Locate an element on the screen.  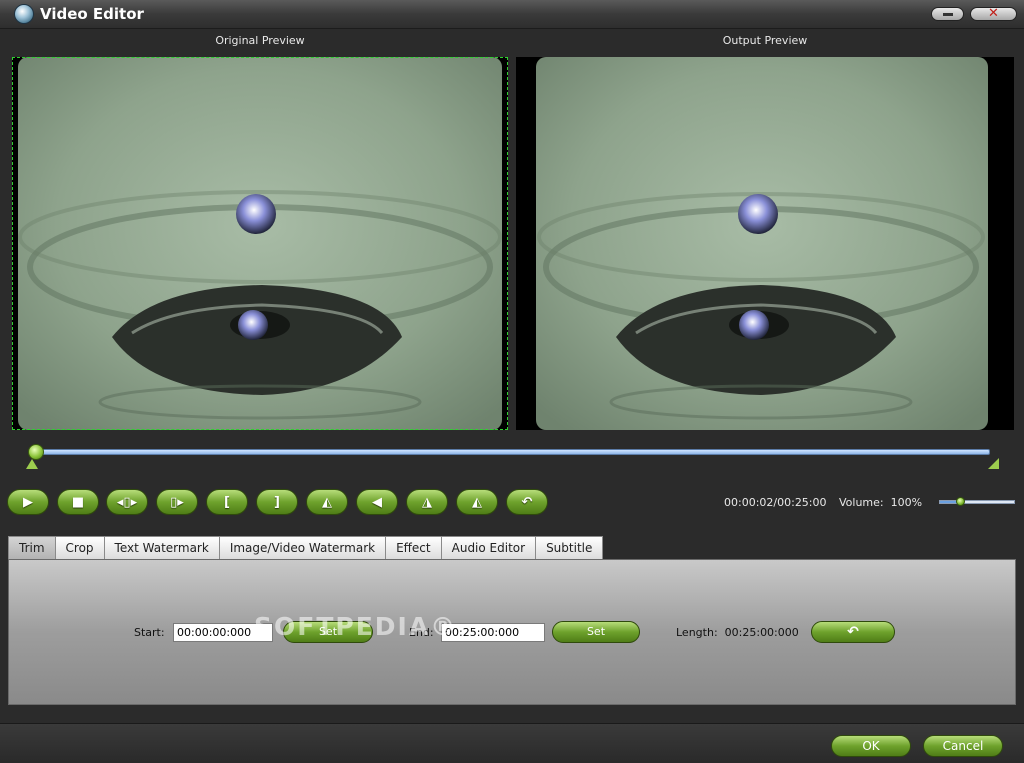
reset-icon: ↶ is located at coordinates (853, 632).